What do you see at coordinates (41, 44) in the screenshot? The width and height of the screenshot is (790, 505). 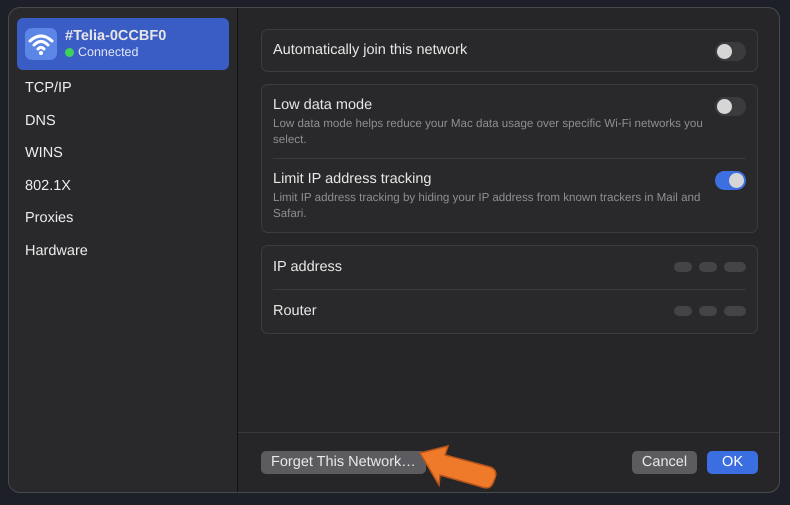 I see `wifi-icon` at bounding box center [41, 44].